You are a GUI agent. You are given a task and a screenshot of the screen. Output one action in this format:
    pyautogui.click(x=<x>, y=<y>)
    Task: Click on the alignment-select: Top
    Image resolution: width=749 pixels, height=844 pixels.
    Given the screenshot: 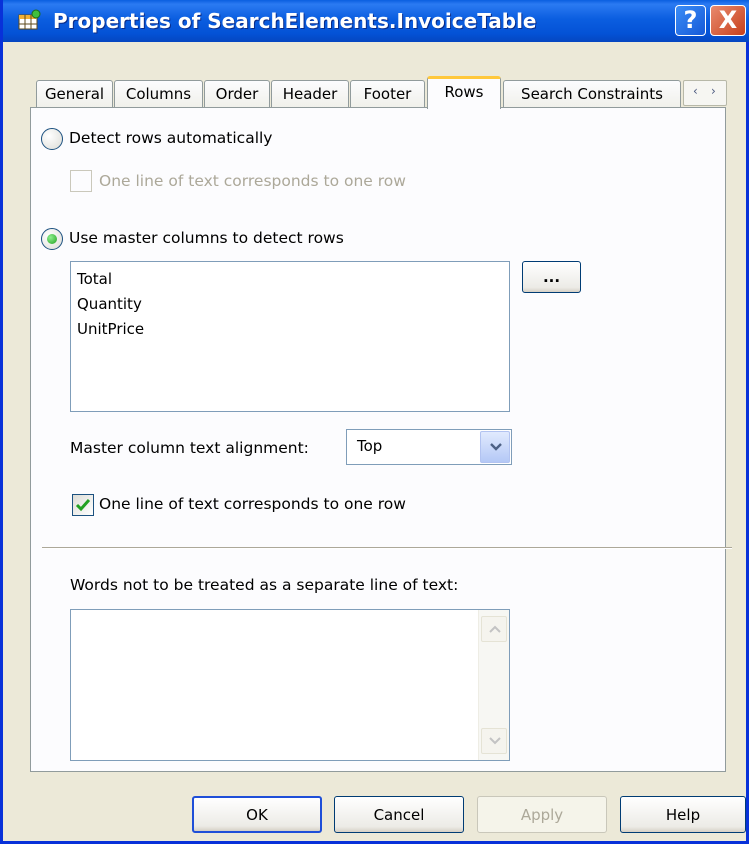 What is the action you would take?
    pyautogui.click(x=429, y=447)
    